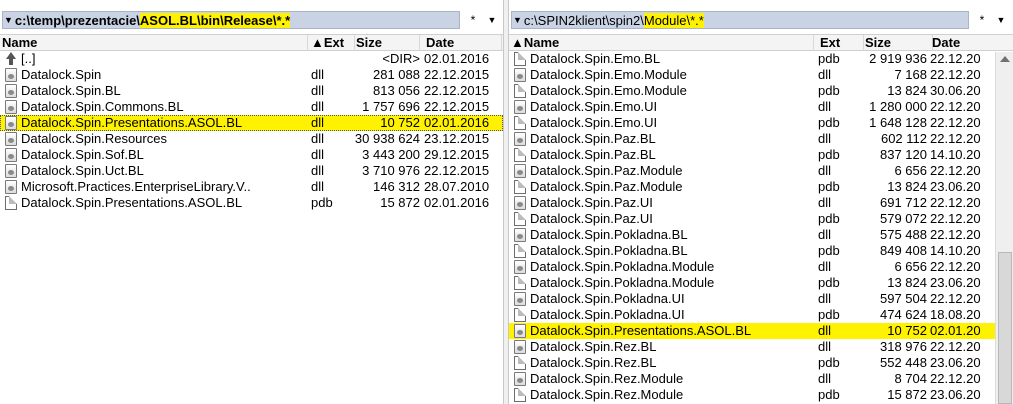  What do you see at coordinates (473, 20) in the screenshot?
I see `left-filter-button: *` at bounding box center [473, 20].